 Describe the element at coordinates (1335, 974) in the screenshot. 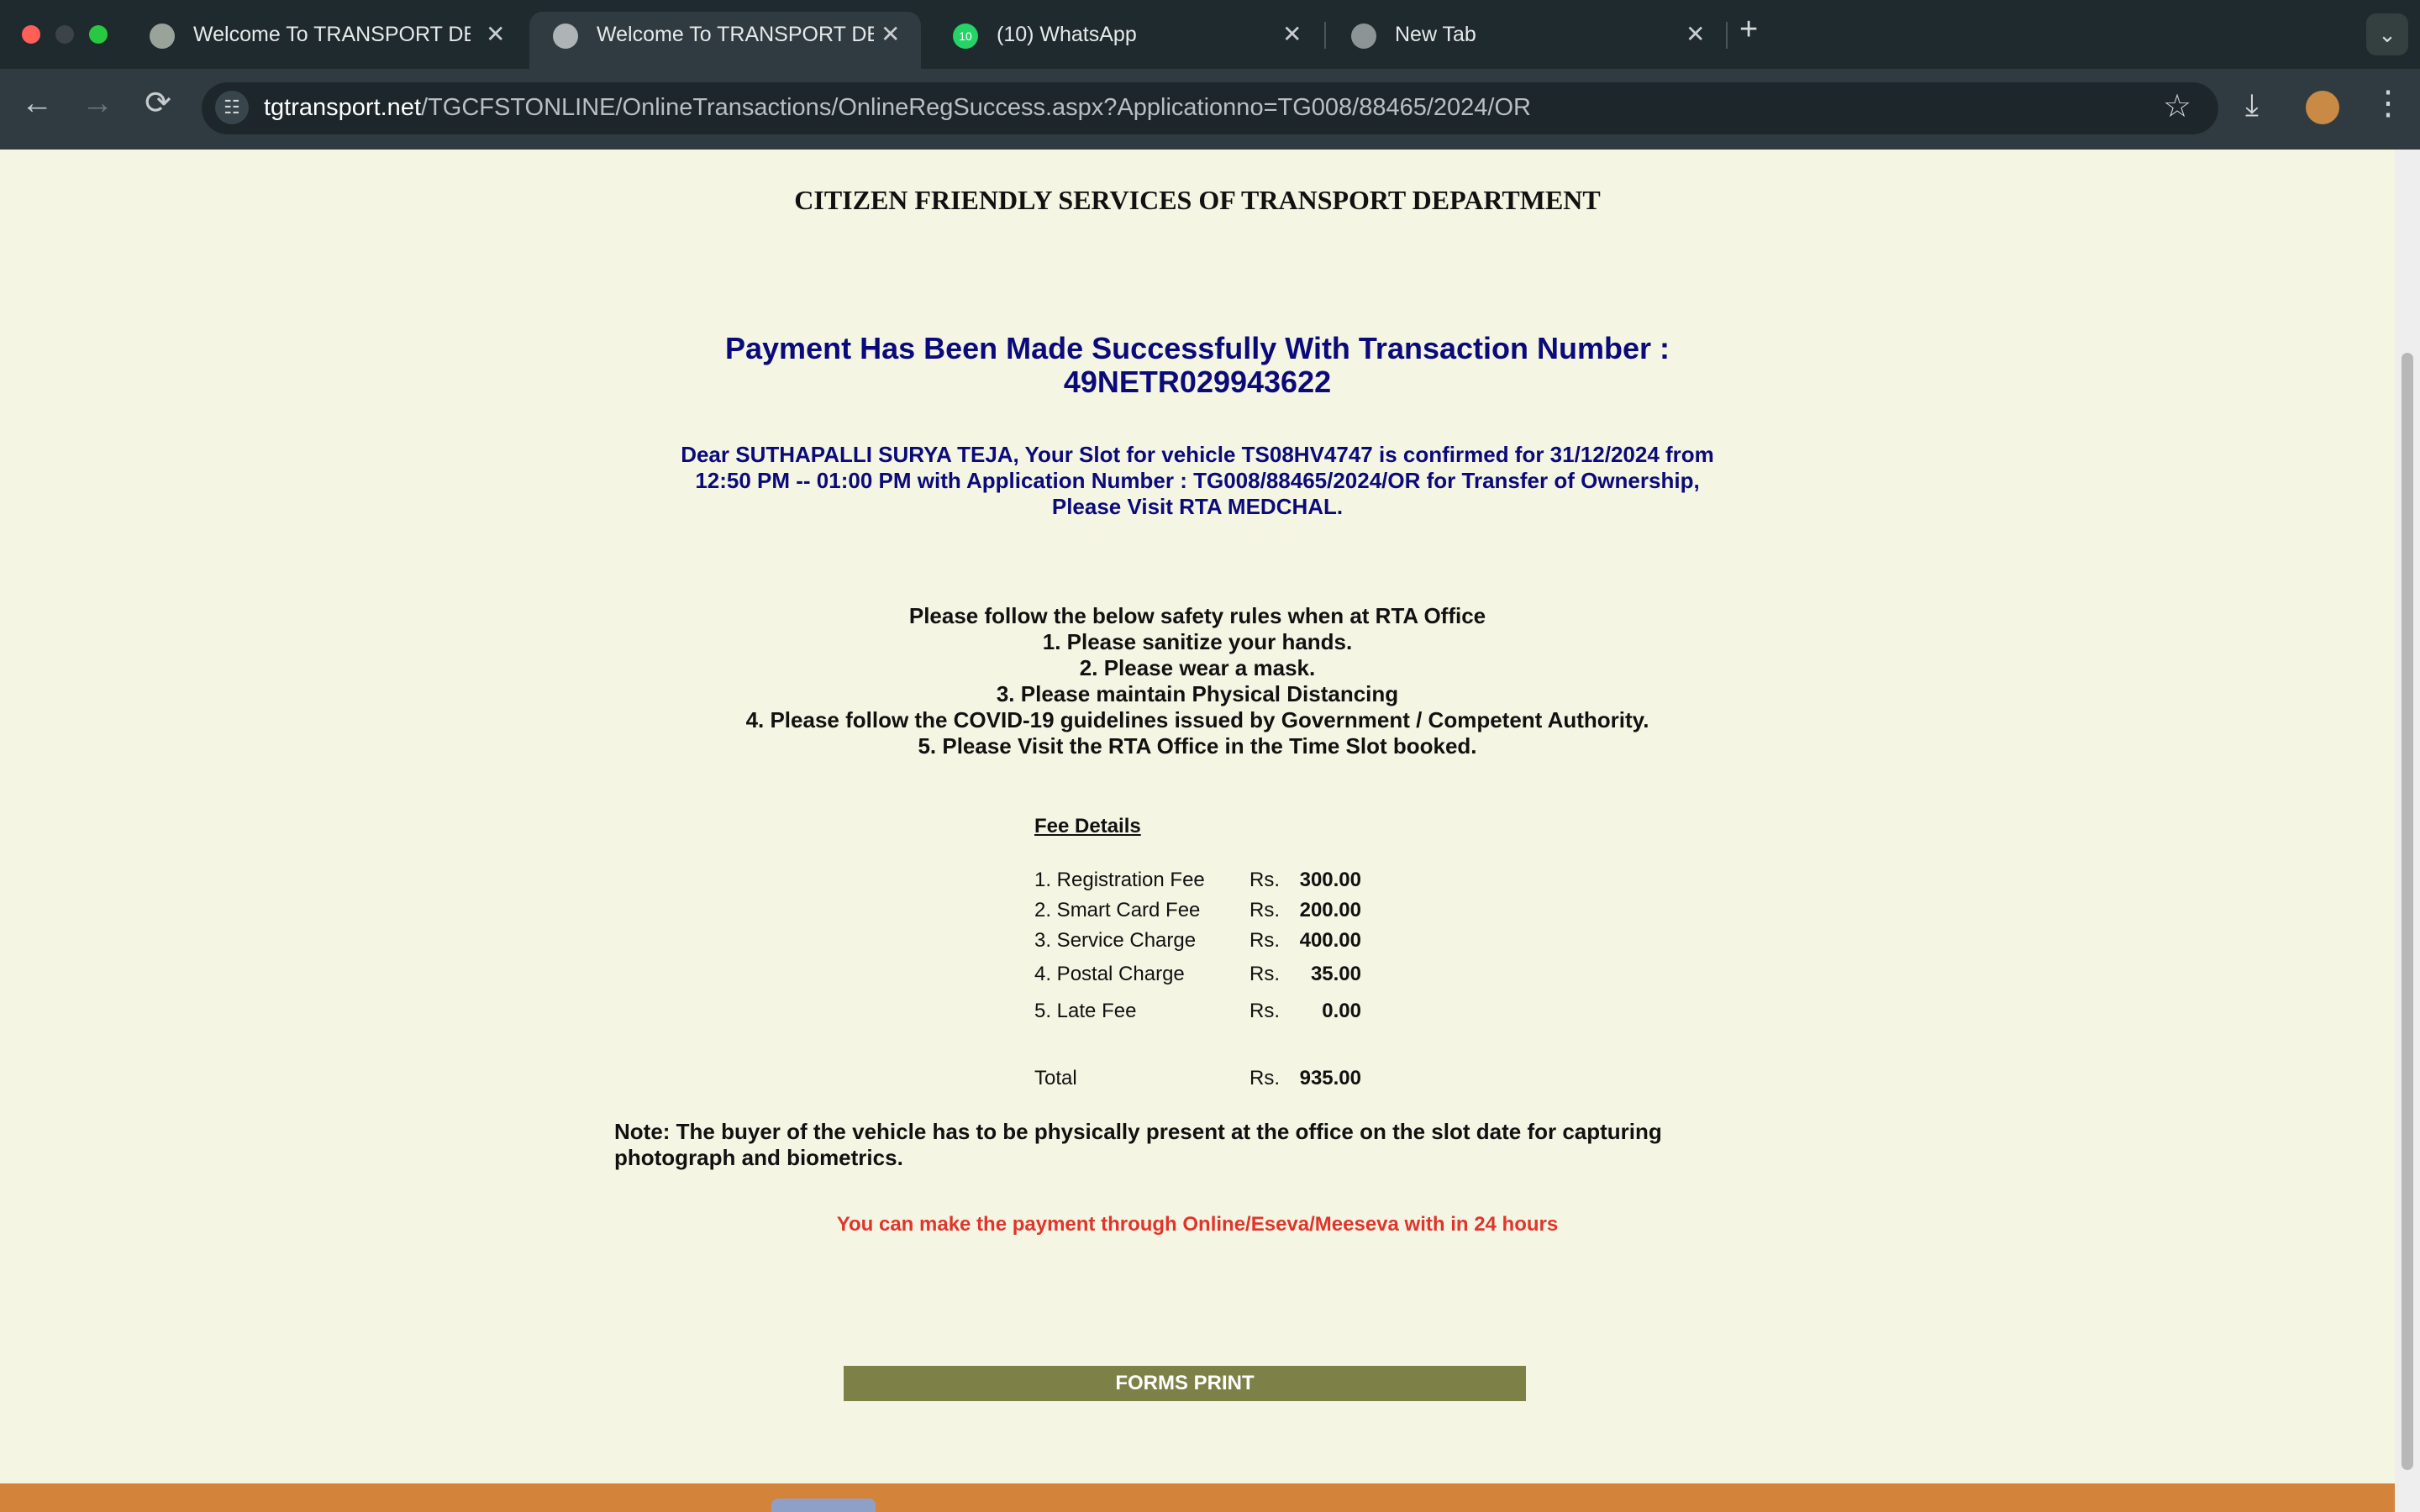

I see `fee-amount: 35.00` at that location.